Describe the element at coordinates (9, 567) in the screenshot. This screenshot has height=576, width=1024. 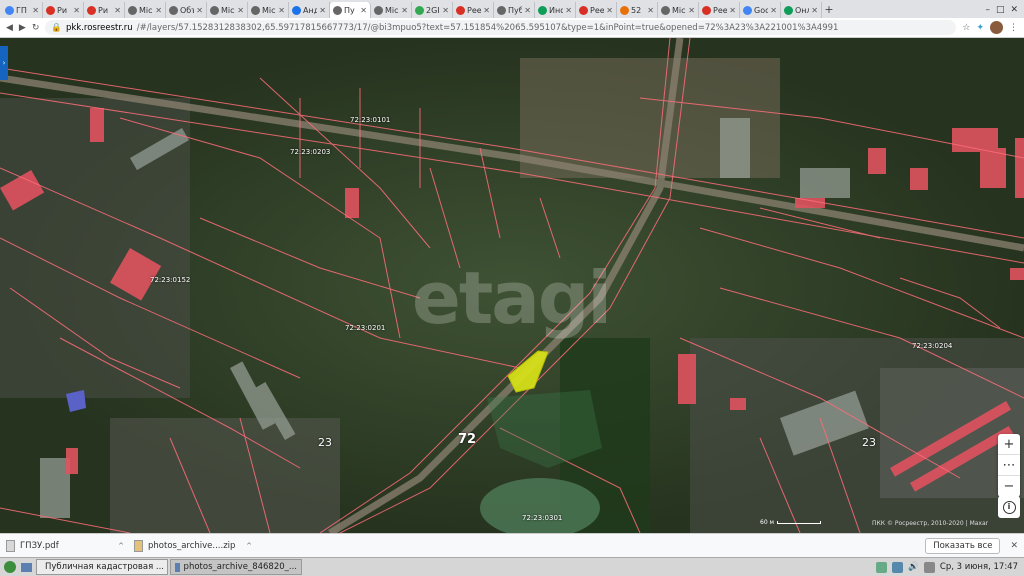
I see `start-menu-icon` at that location.